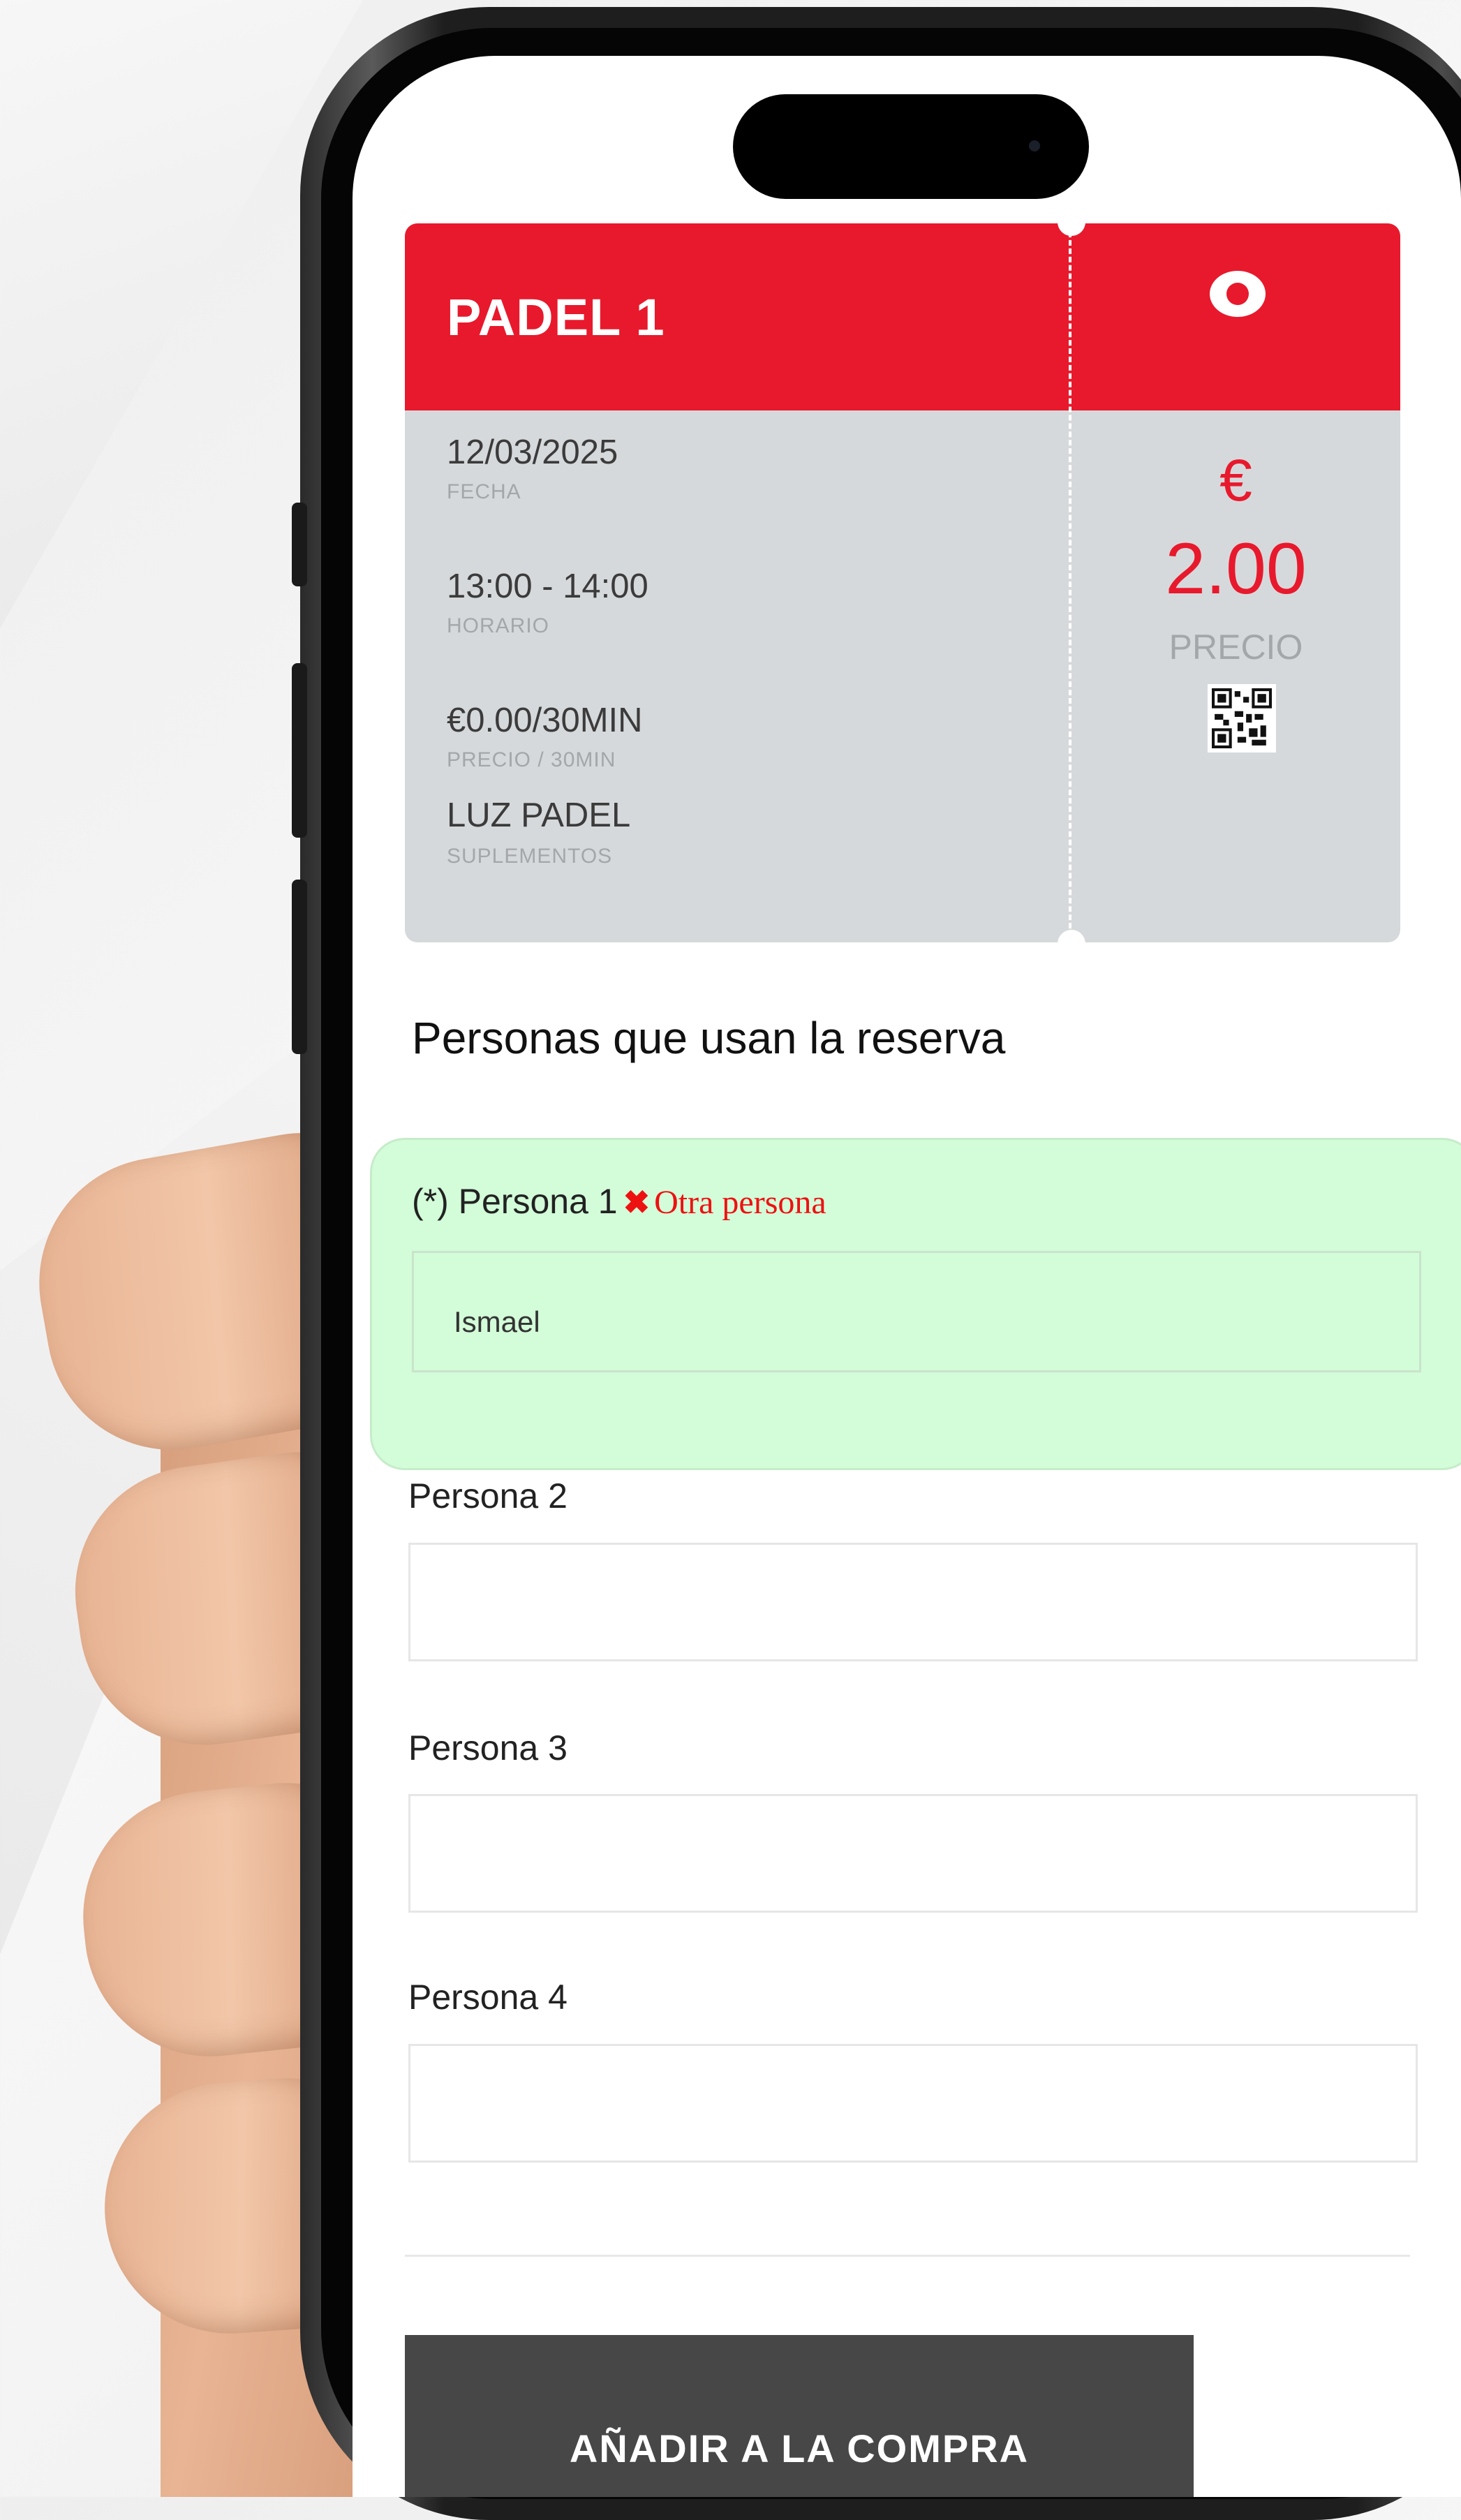 The width and height of the screenshot is (1461, 2520). What do you see at coordinates (530, 856) in the screenshot?
I see `supplement-label: SUPLEMENTOS` at bounding box center [530, 856].